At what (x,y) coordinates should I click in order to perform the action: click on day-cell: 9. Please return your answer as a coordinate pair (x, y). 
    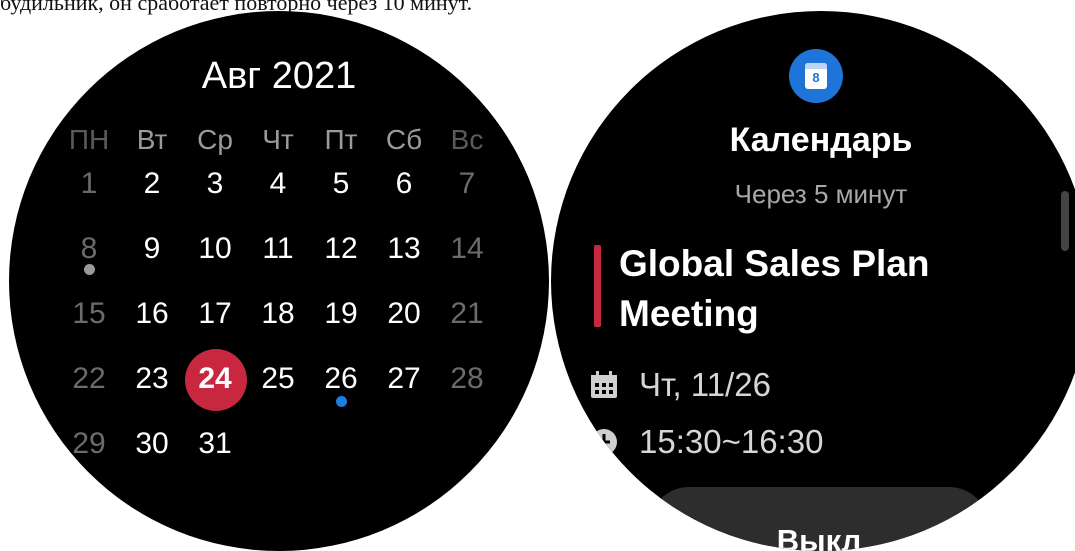
    Looking at the image, I should click on (152, 249).